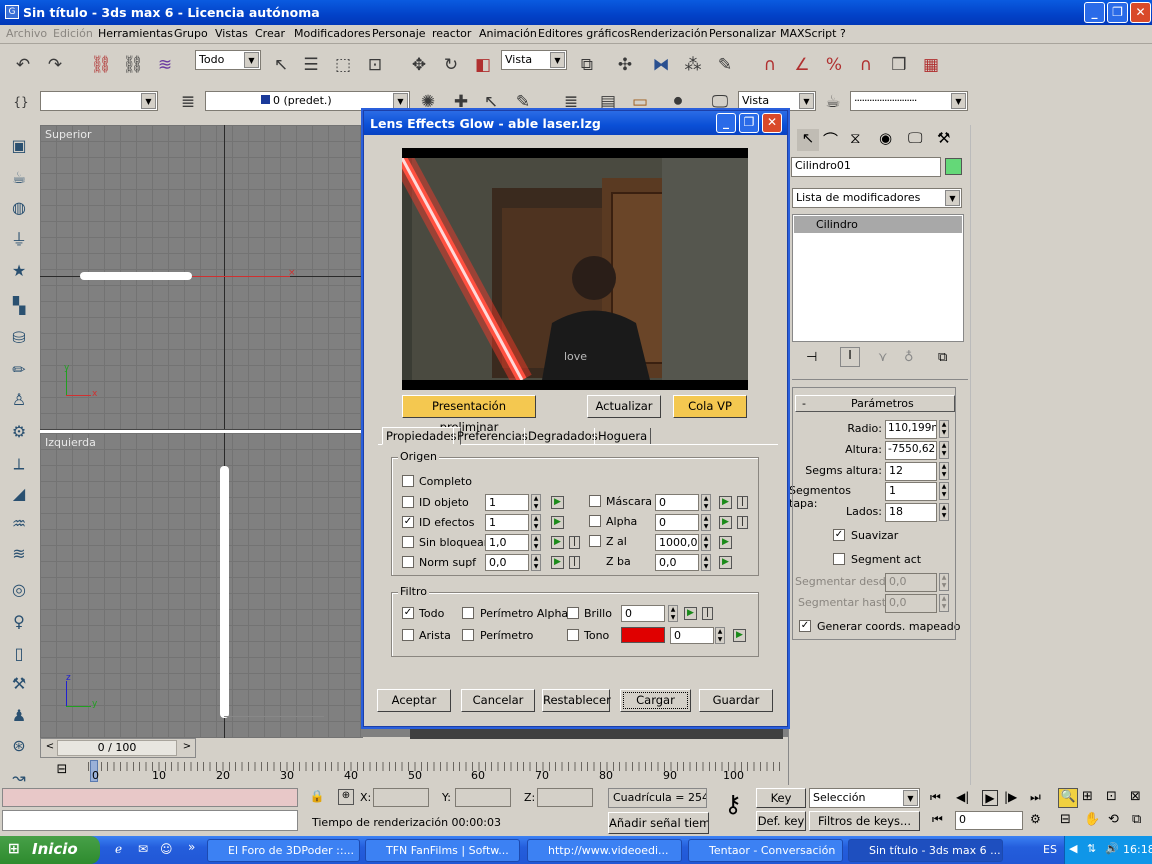 The height and width of the screenshot is (864, 1152). I want to click on biped-icon: ♀, so click(19, 623).